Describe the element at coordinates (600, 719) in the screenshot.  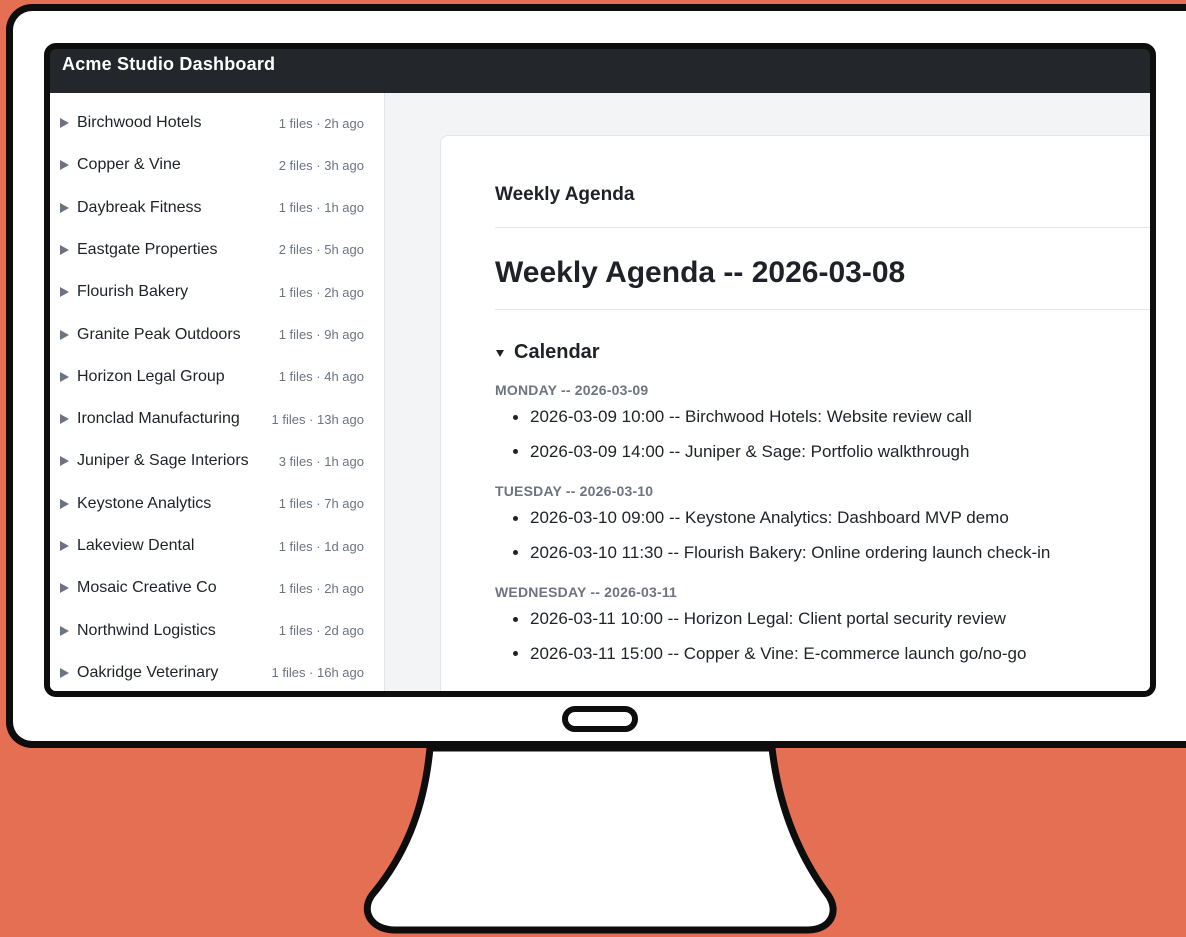
I see `monitor-home-button` at that location.